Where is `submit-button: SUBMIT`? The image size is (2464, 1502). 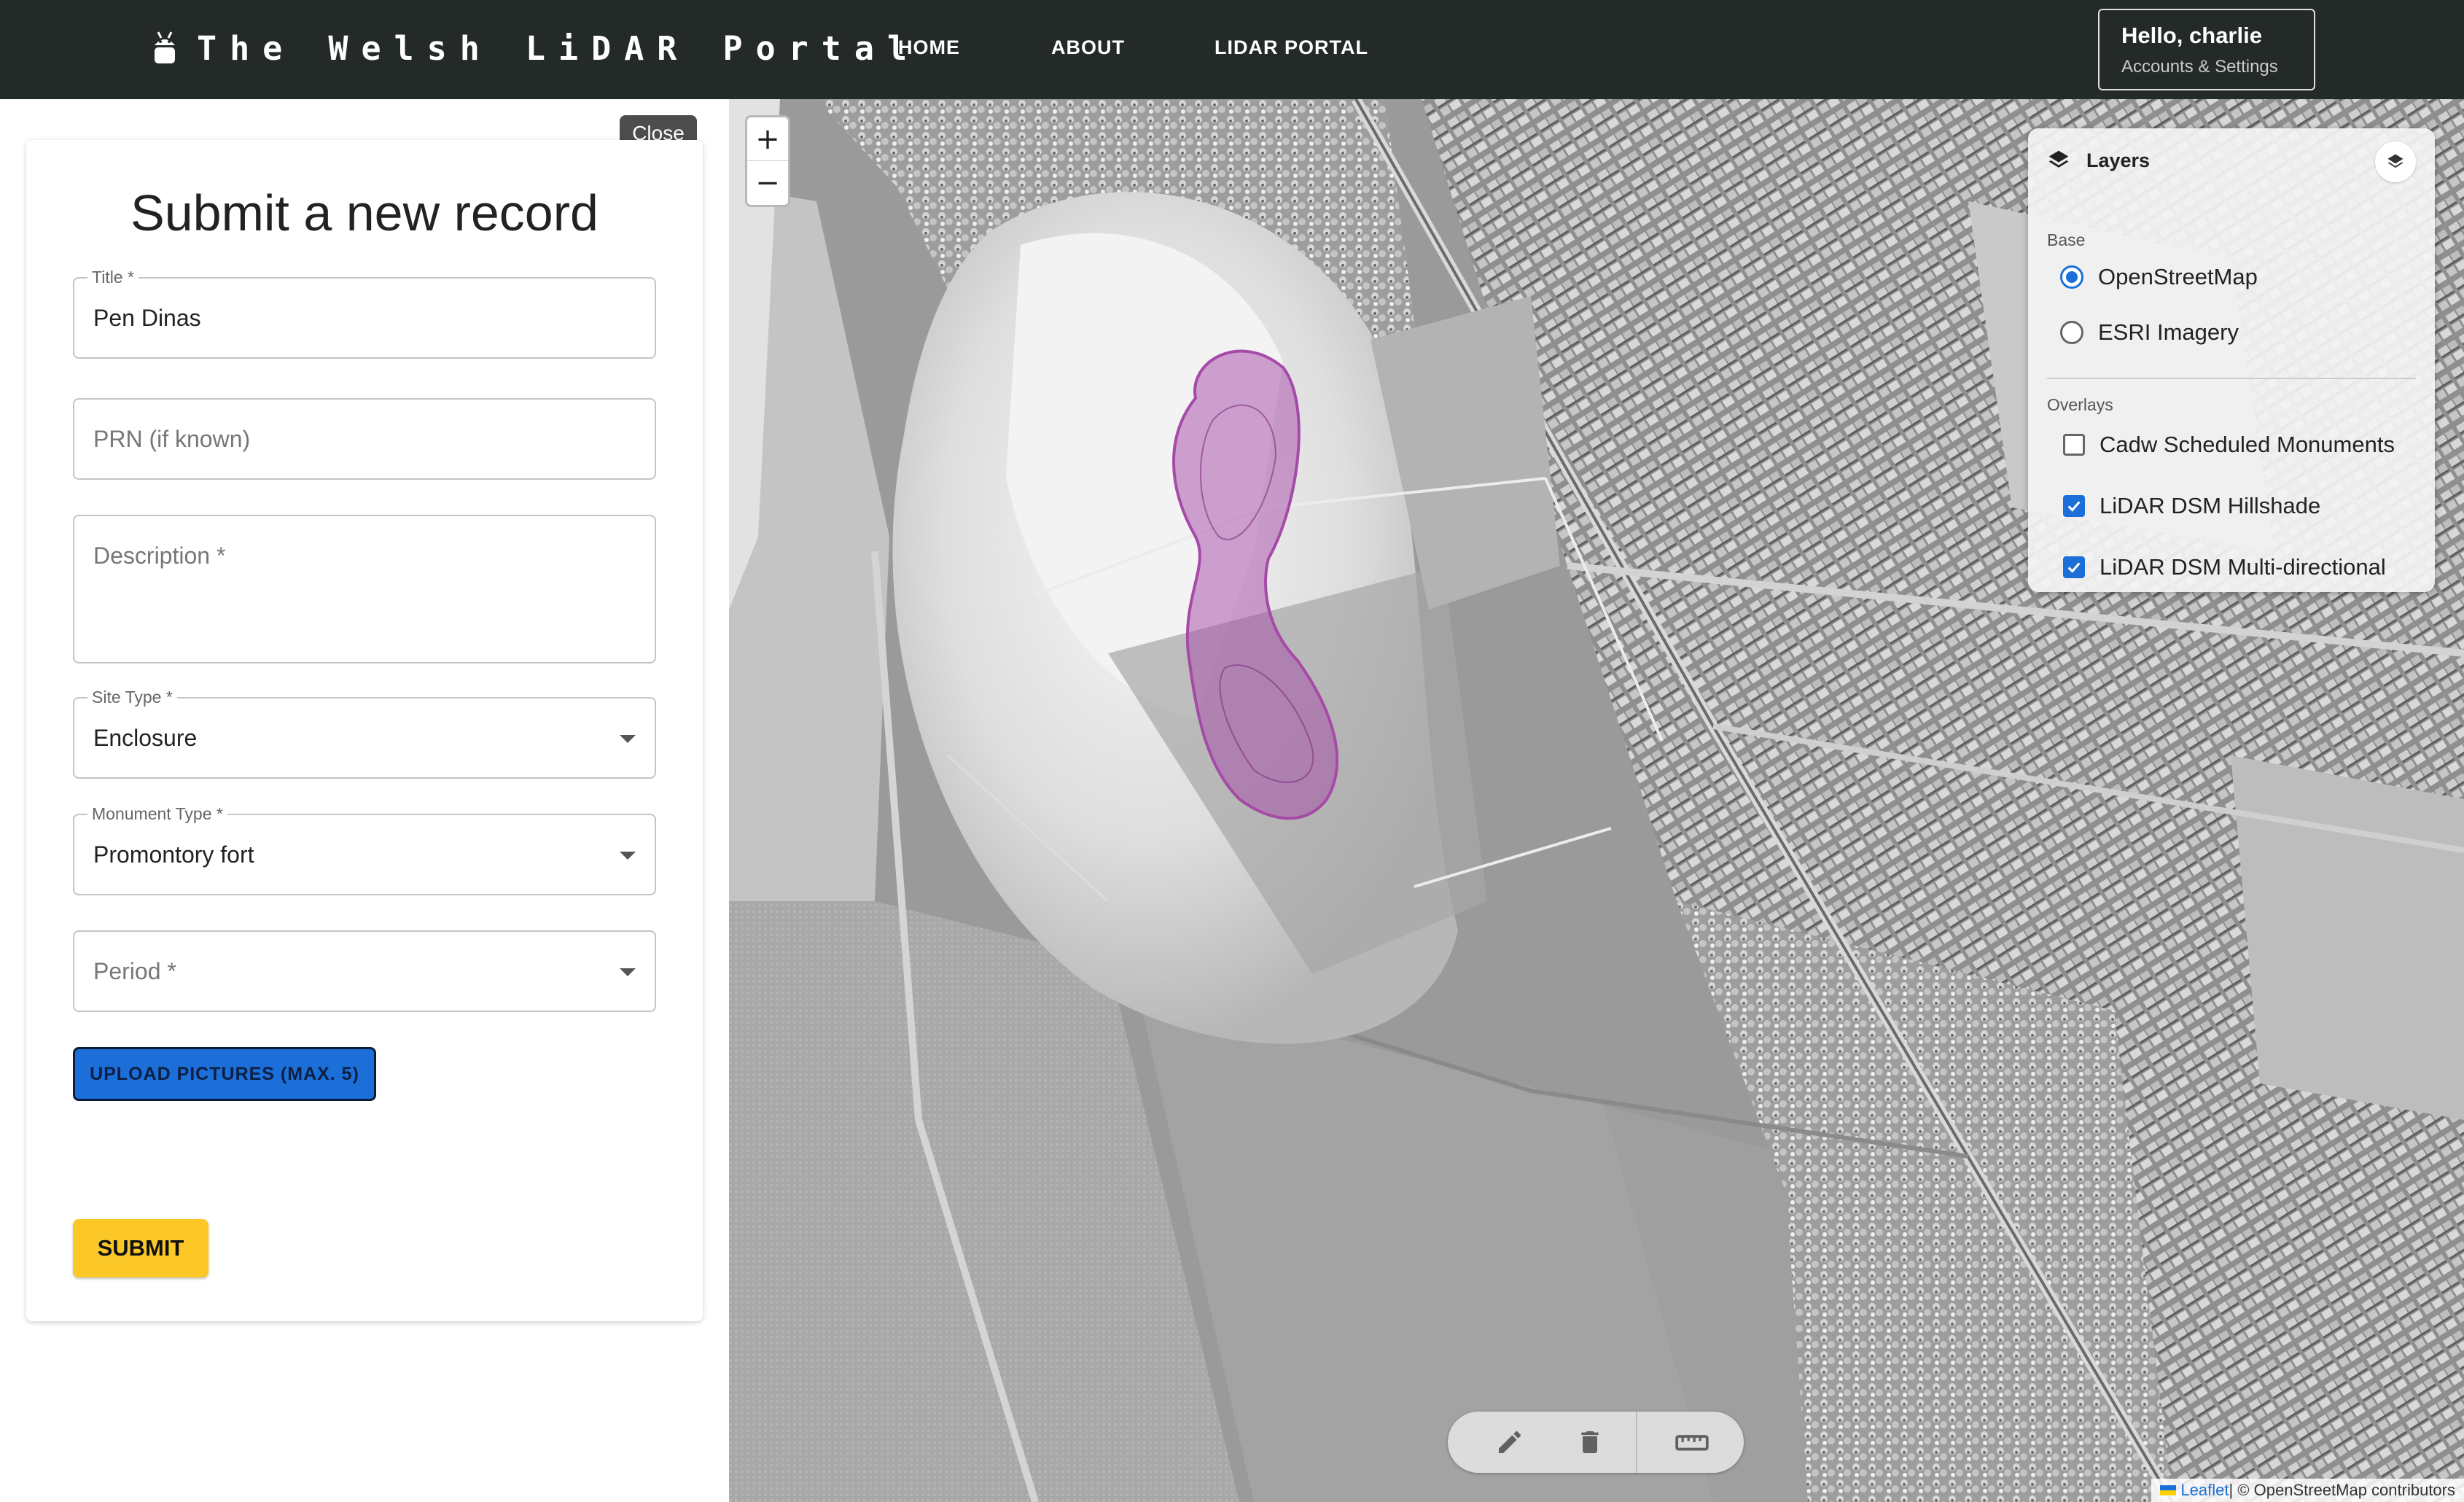
submit-button: SUBMIT is located at coordinates (140, 1248).